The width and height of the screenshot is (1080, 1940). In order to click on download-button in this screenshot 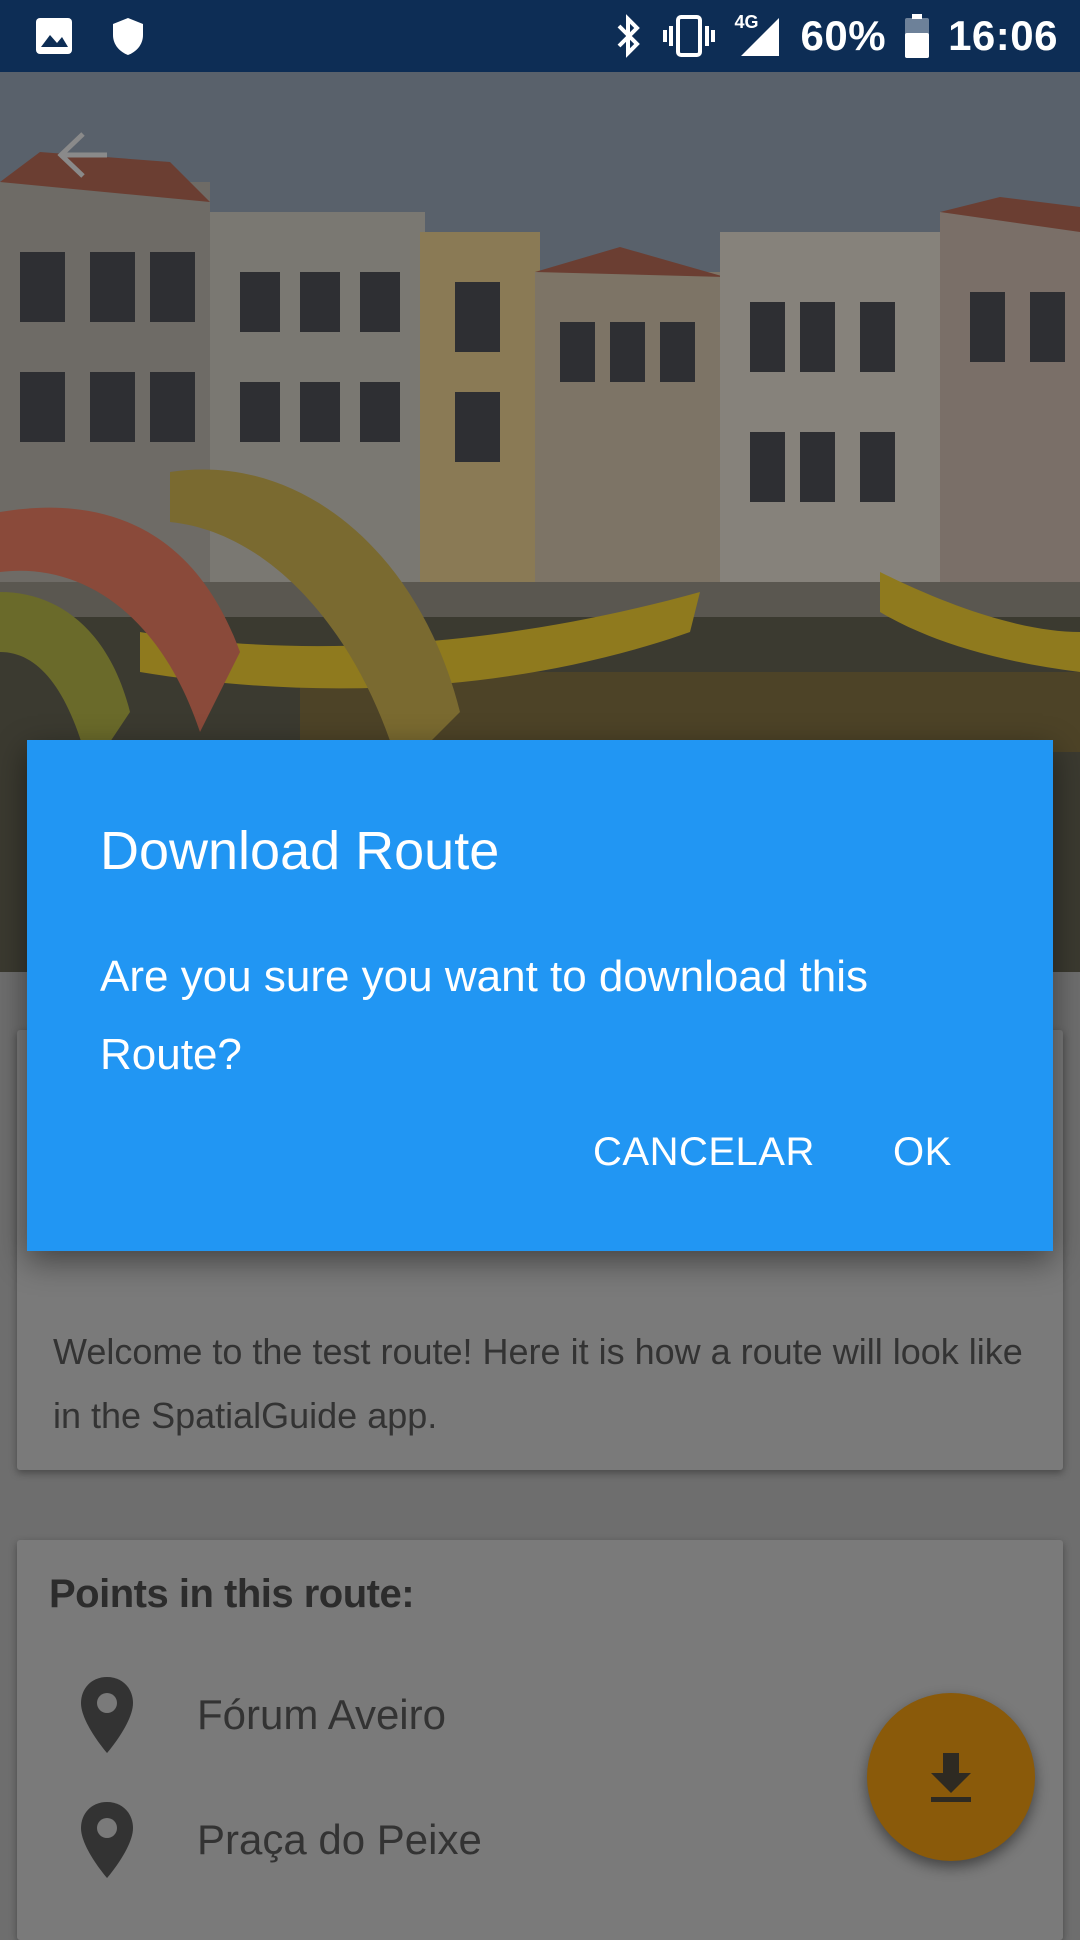, I will do `click(951, 1777)`.